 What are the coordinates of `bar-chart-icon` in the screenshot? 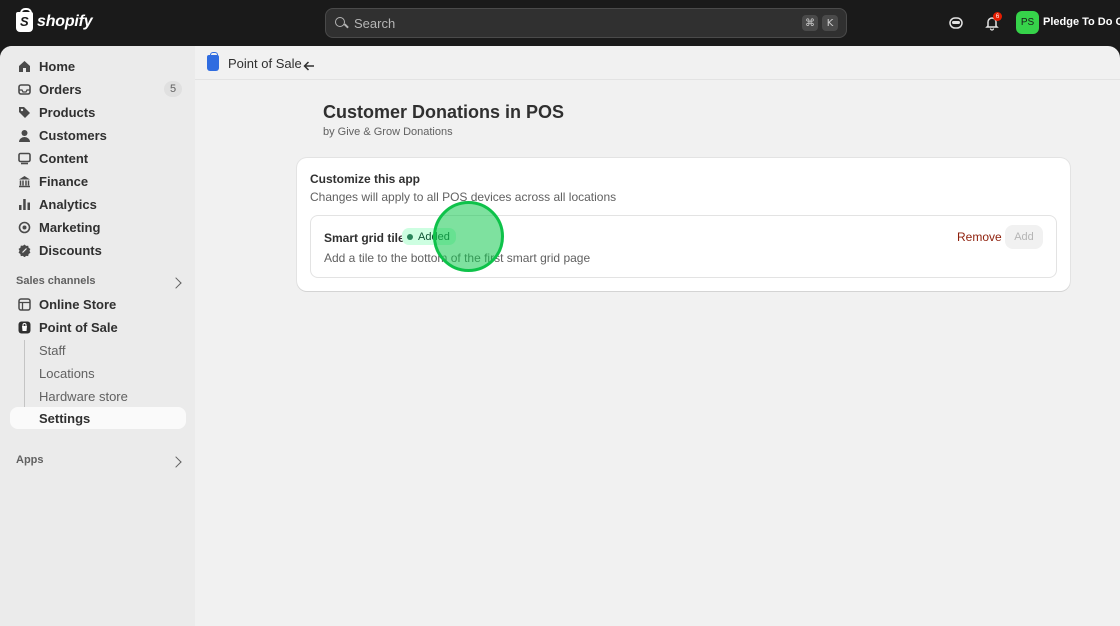 It's located at (24, 204).